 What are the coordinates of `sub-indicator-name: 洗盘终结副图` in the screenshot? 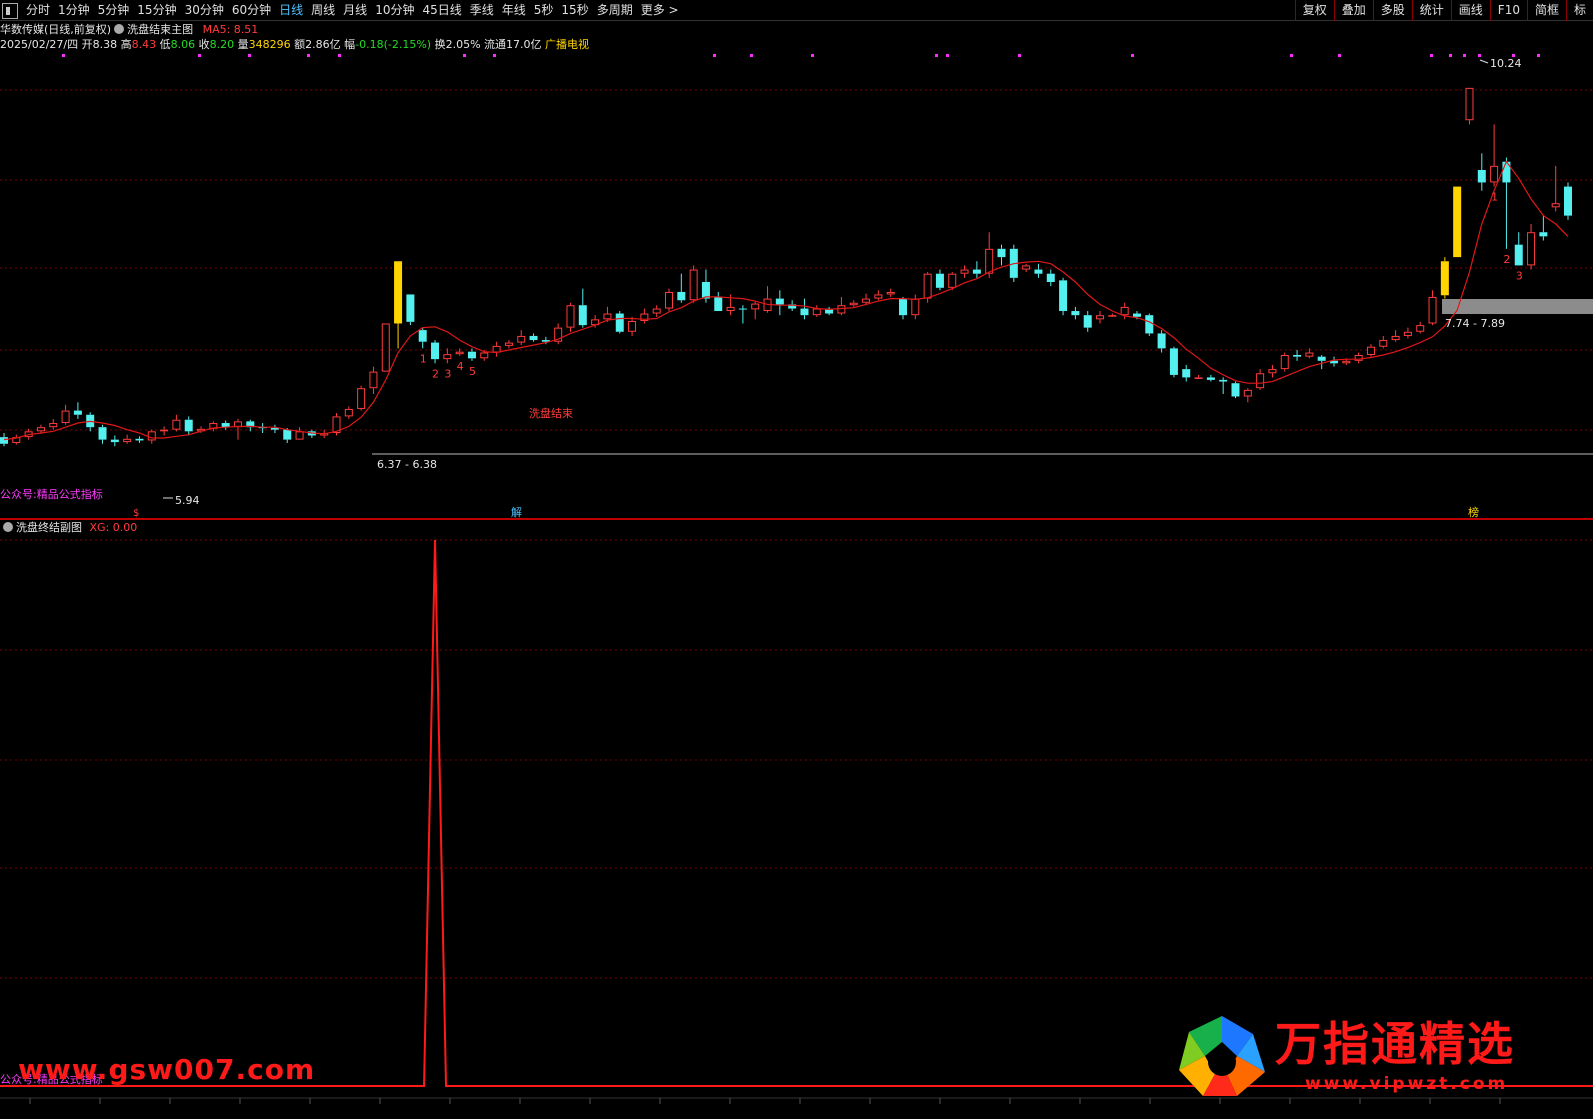 It's located at (49, 527).